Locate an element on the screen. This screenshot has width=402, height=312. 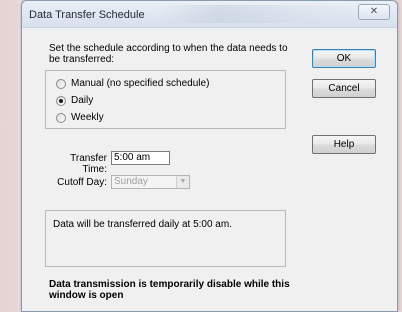
cutoff-day-value: Sunday is located at coordinates (131, 181).